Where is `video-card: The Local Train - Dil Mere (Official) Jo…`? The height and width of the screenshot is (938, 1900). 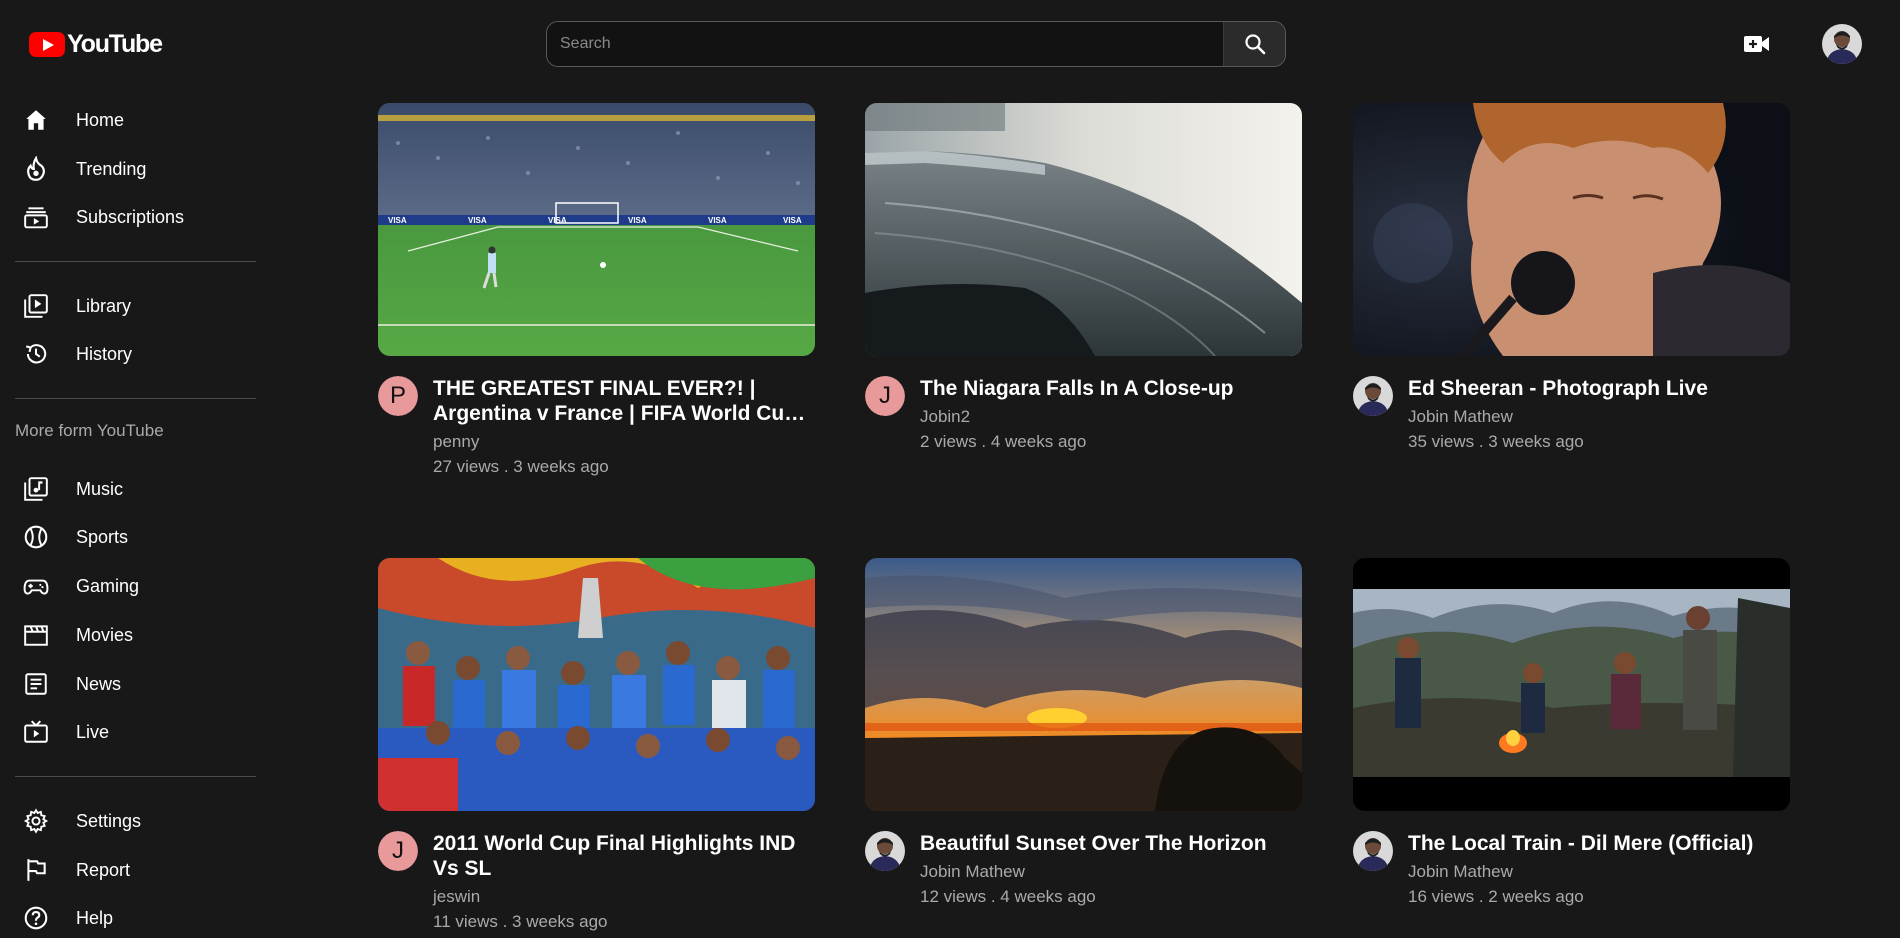 video-card: The Local Train - Dil Mere (Official) Jo… is located at coordinates (1571, 732).